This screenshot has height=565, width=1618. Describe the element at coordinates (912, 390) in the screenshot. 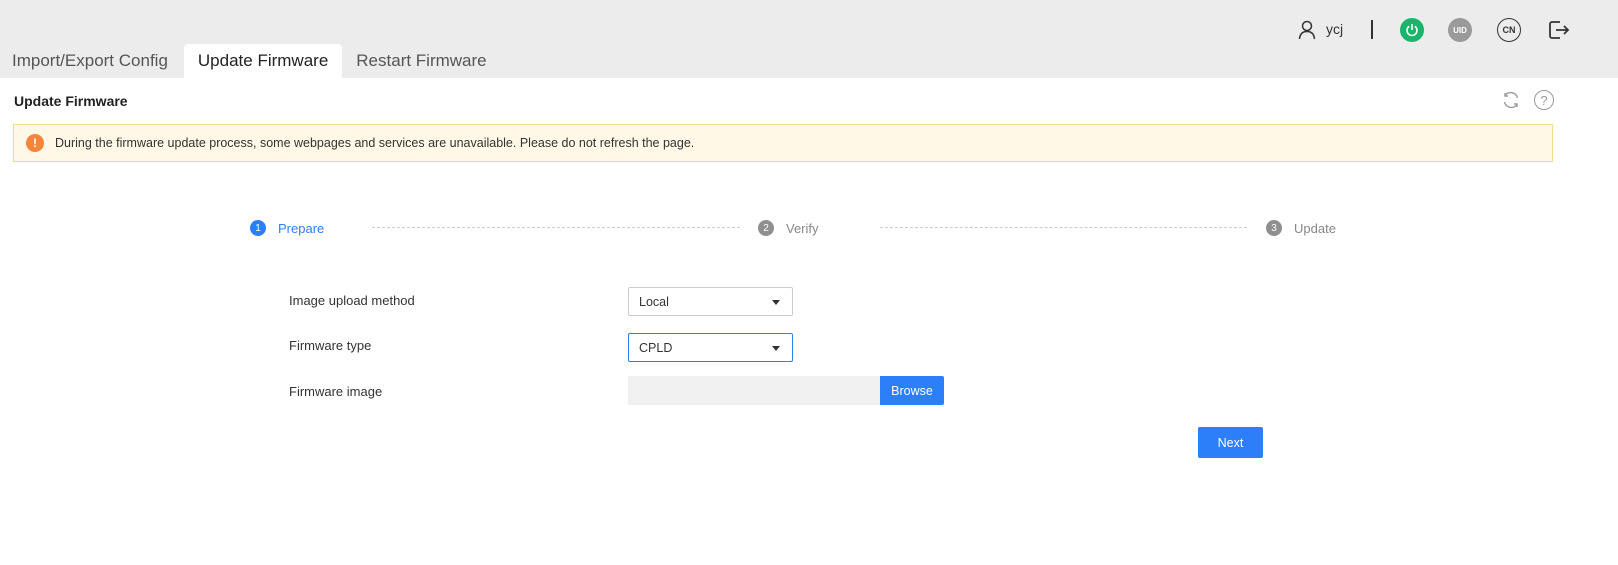

I see `browse-button: Browse` at that location.